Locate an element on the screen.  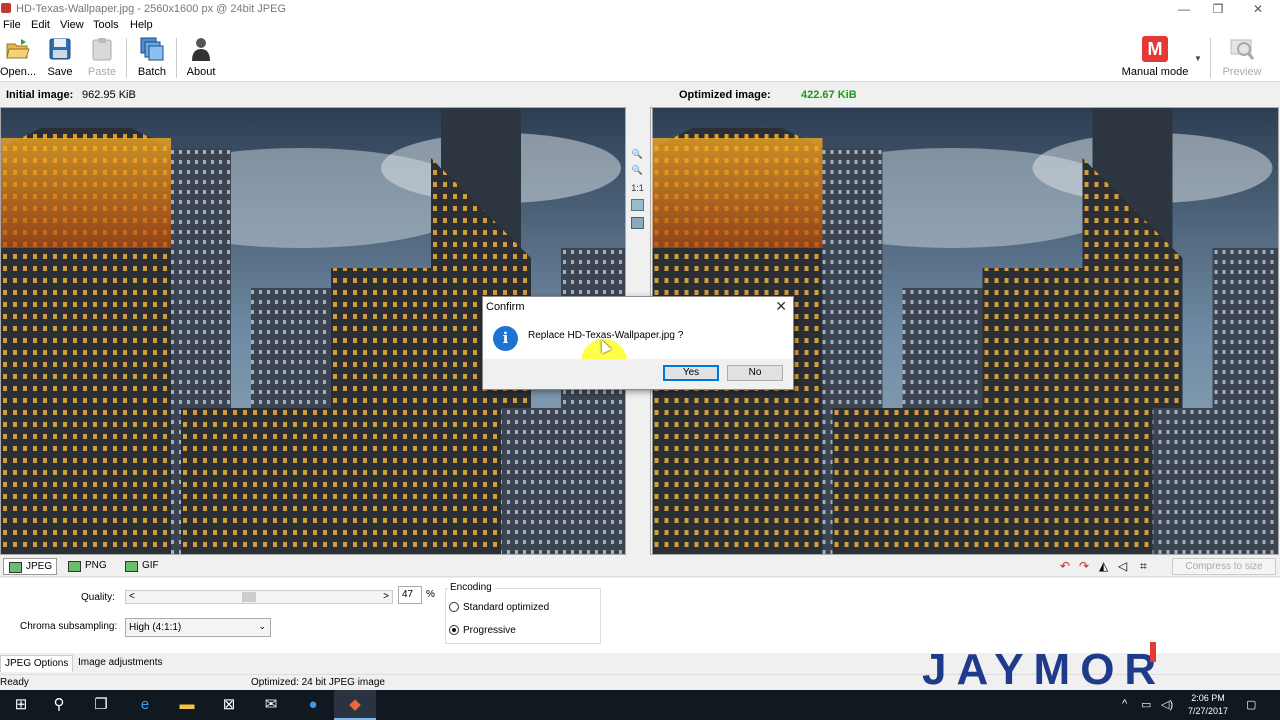
chroma-label: Chroma subsampling: is located at coordinates (69, 626).